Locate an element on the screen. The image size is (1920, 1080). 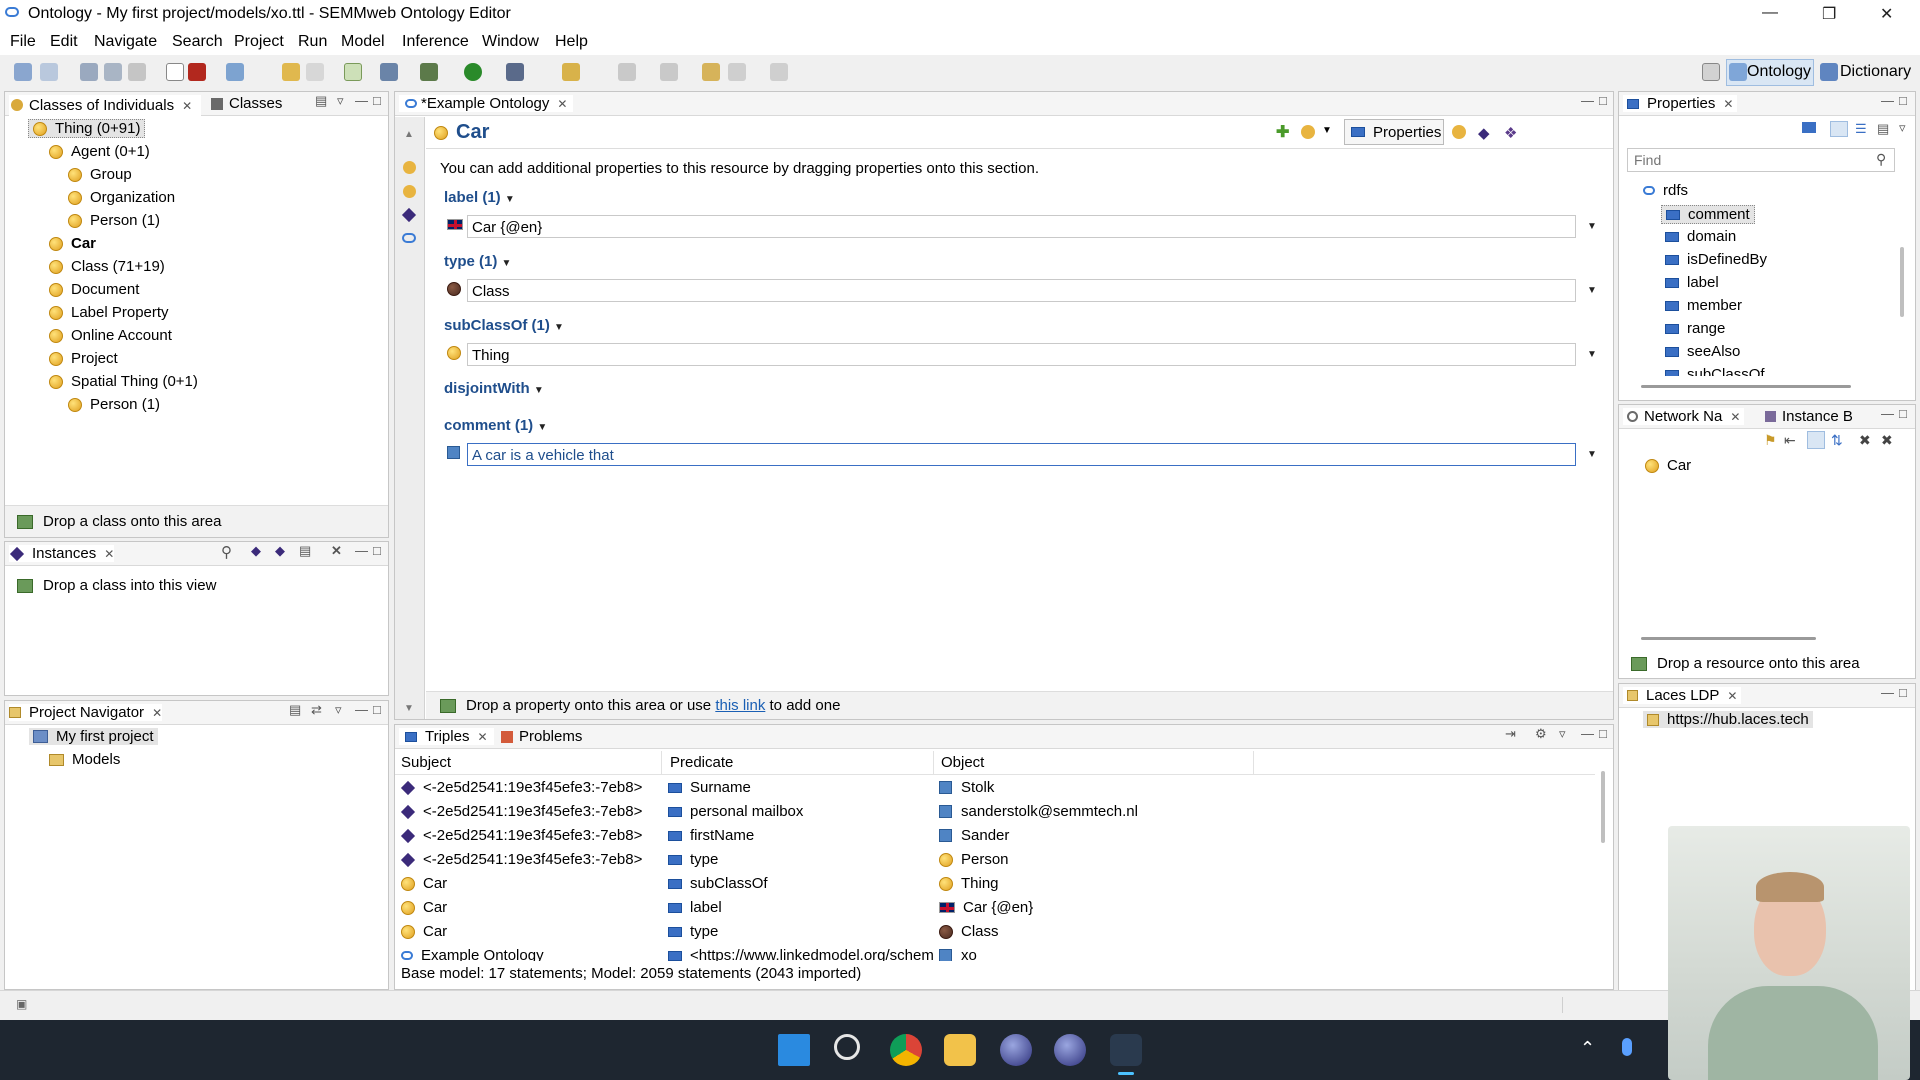
collapse-icon: ▤ is located at coordinates (1883, 129).